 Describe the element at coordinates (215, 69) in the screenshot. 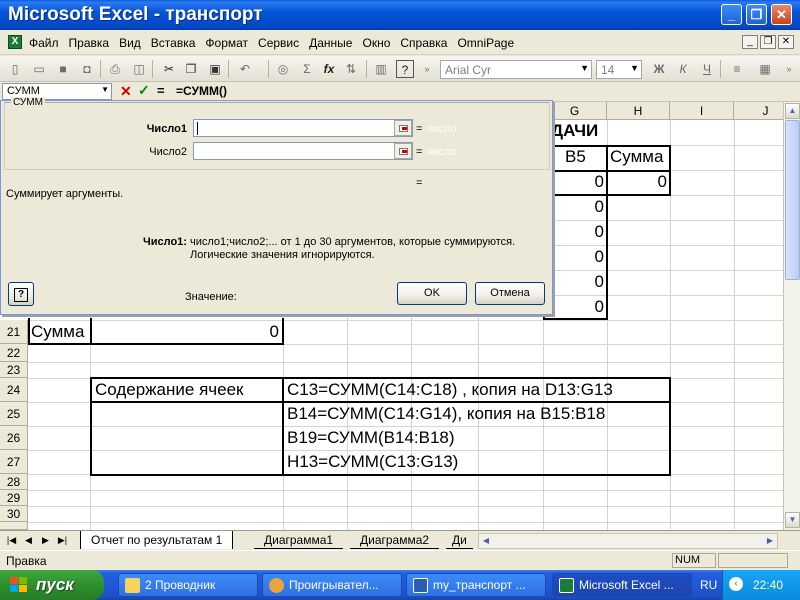

I see `paste-icon: ▣` at that location.